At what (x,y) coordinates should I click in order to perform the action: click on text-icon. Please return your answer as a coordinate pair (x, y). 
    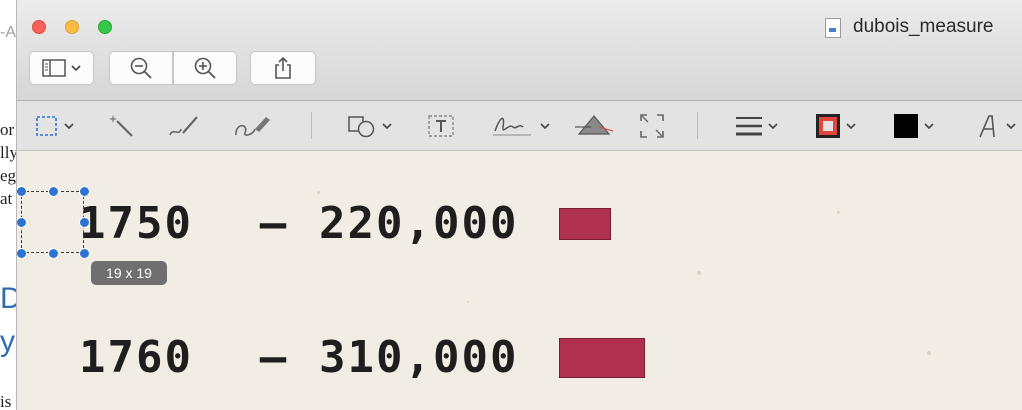
    Looking at the image, I should click on (441, 126).